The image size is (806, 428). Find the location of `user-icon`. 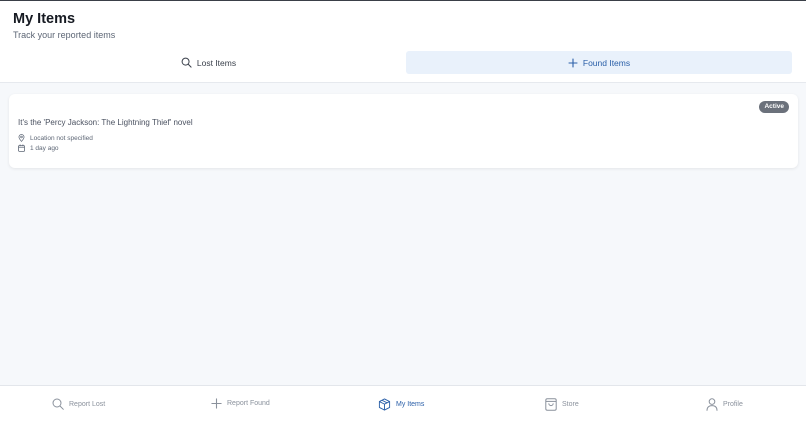

user-icon is located at coordinates (712, 404).